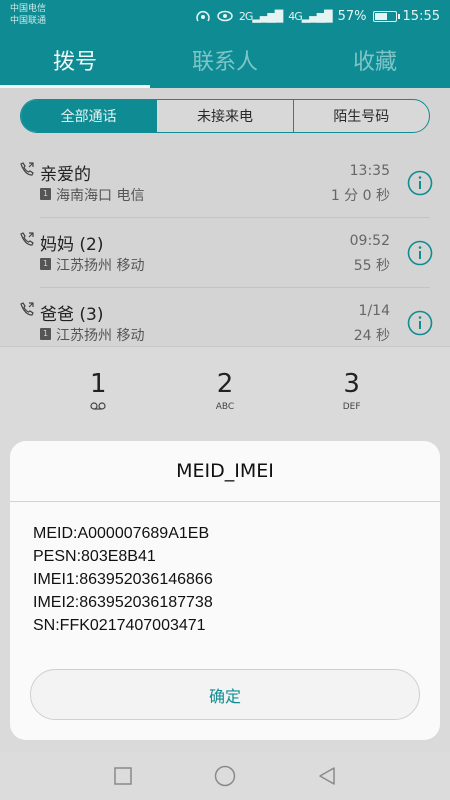  Describe the element at coordinates (295, 16) in the screenshot. I see `signal-2-label: 4G` at that location.